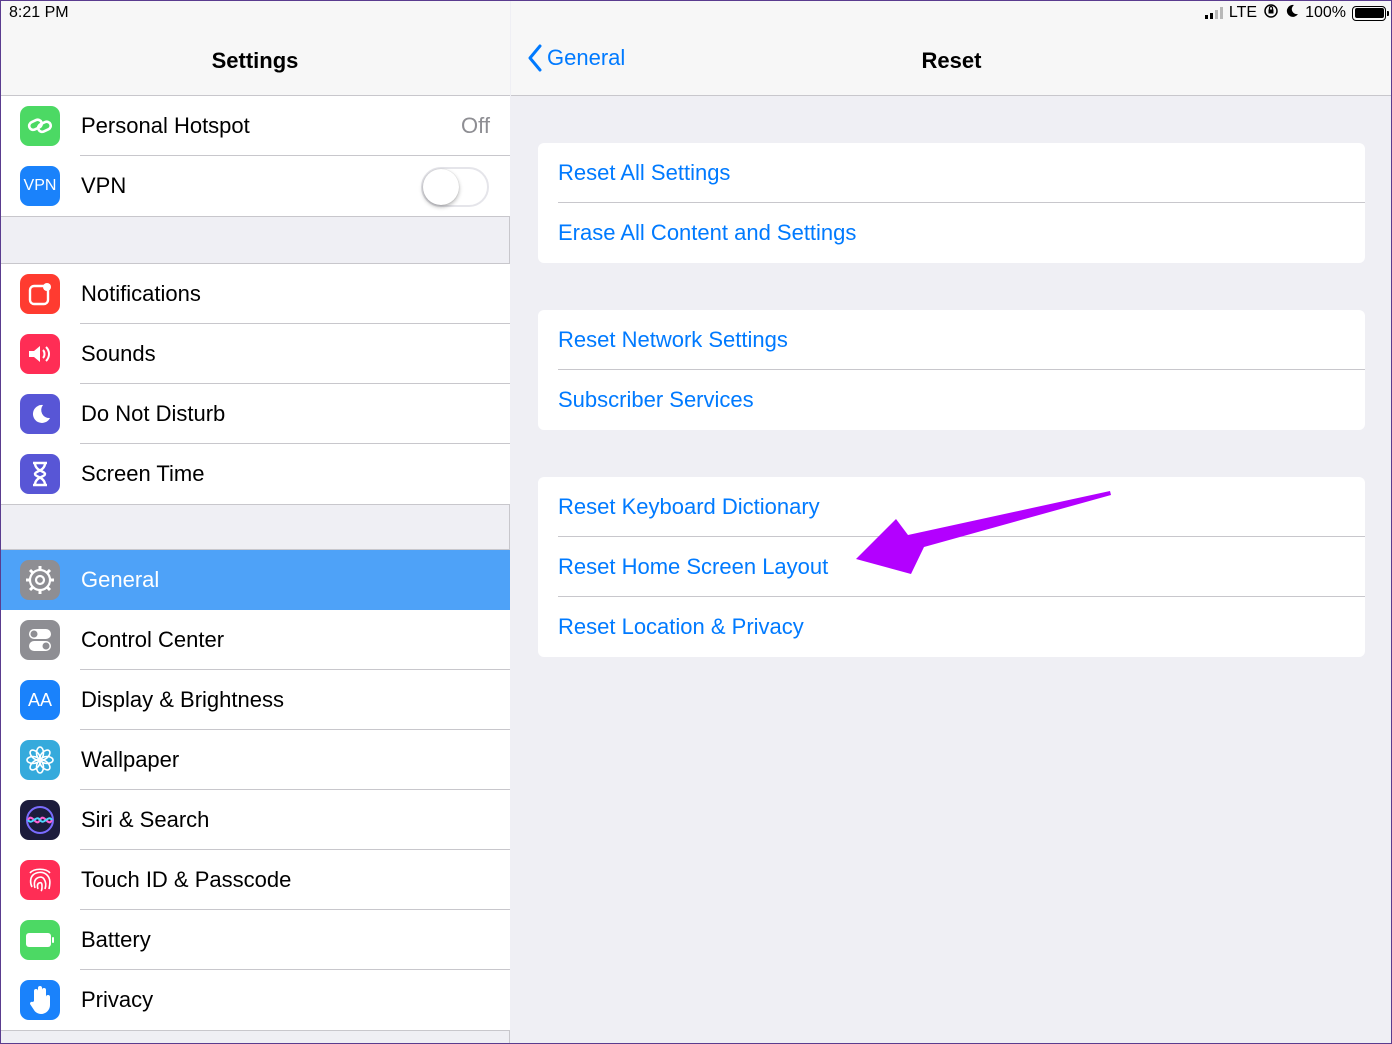 The image size is (1392, 1044). Describe the element at coordinates (255, 760) in the screenshot. I see `sidebar-item-wallpaper: Wallpaper` at that location.